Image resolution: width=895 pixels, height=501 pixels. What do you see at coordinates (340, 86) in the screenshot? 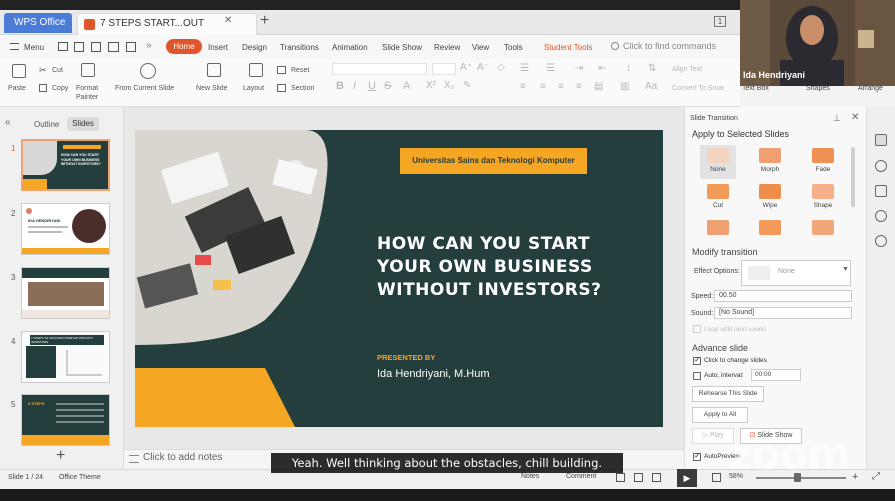
I see `bold-icon: B` at bounding box center [340, 86].